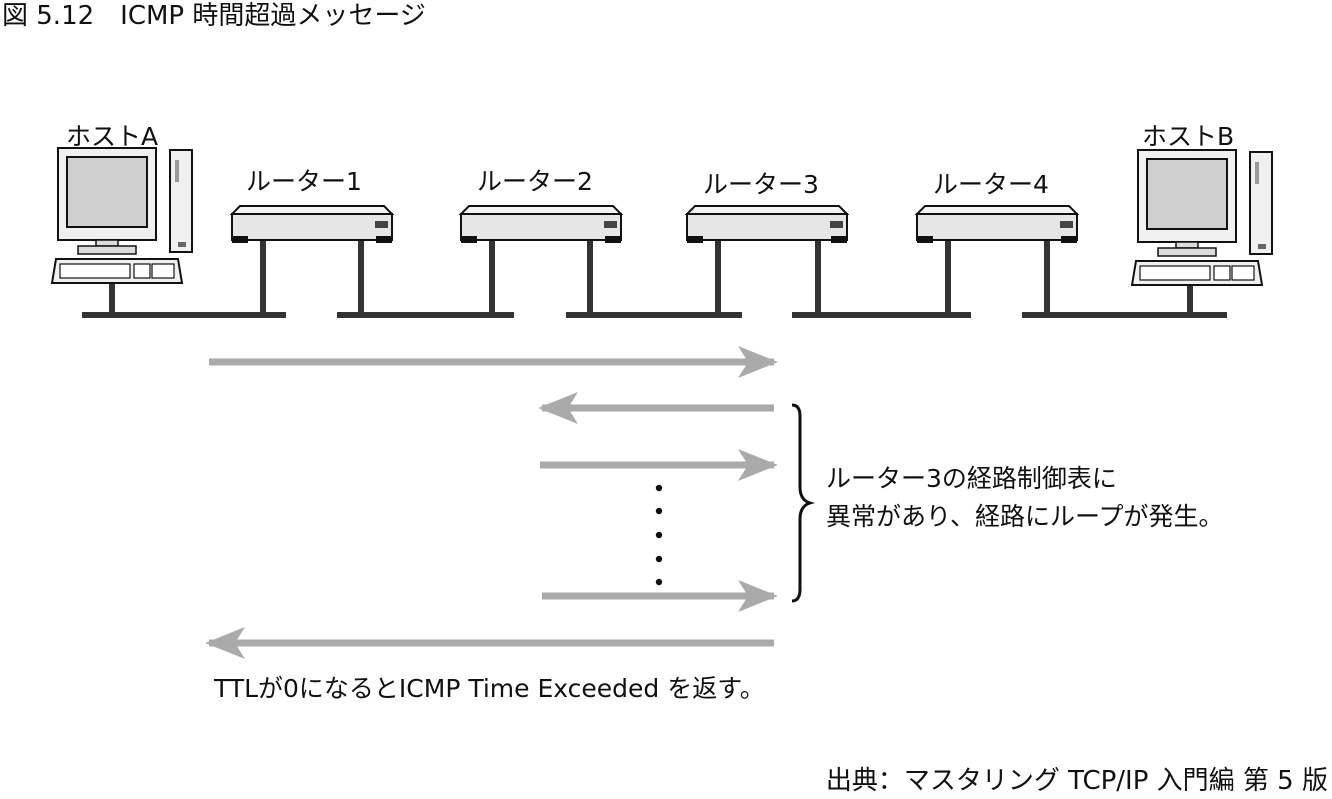  Describe the element at coordinates (1188, 136) in the screenshot. I see `host-b-label: ホストB` at that location.